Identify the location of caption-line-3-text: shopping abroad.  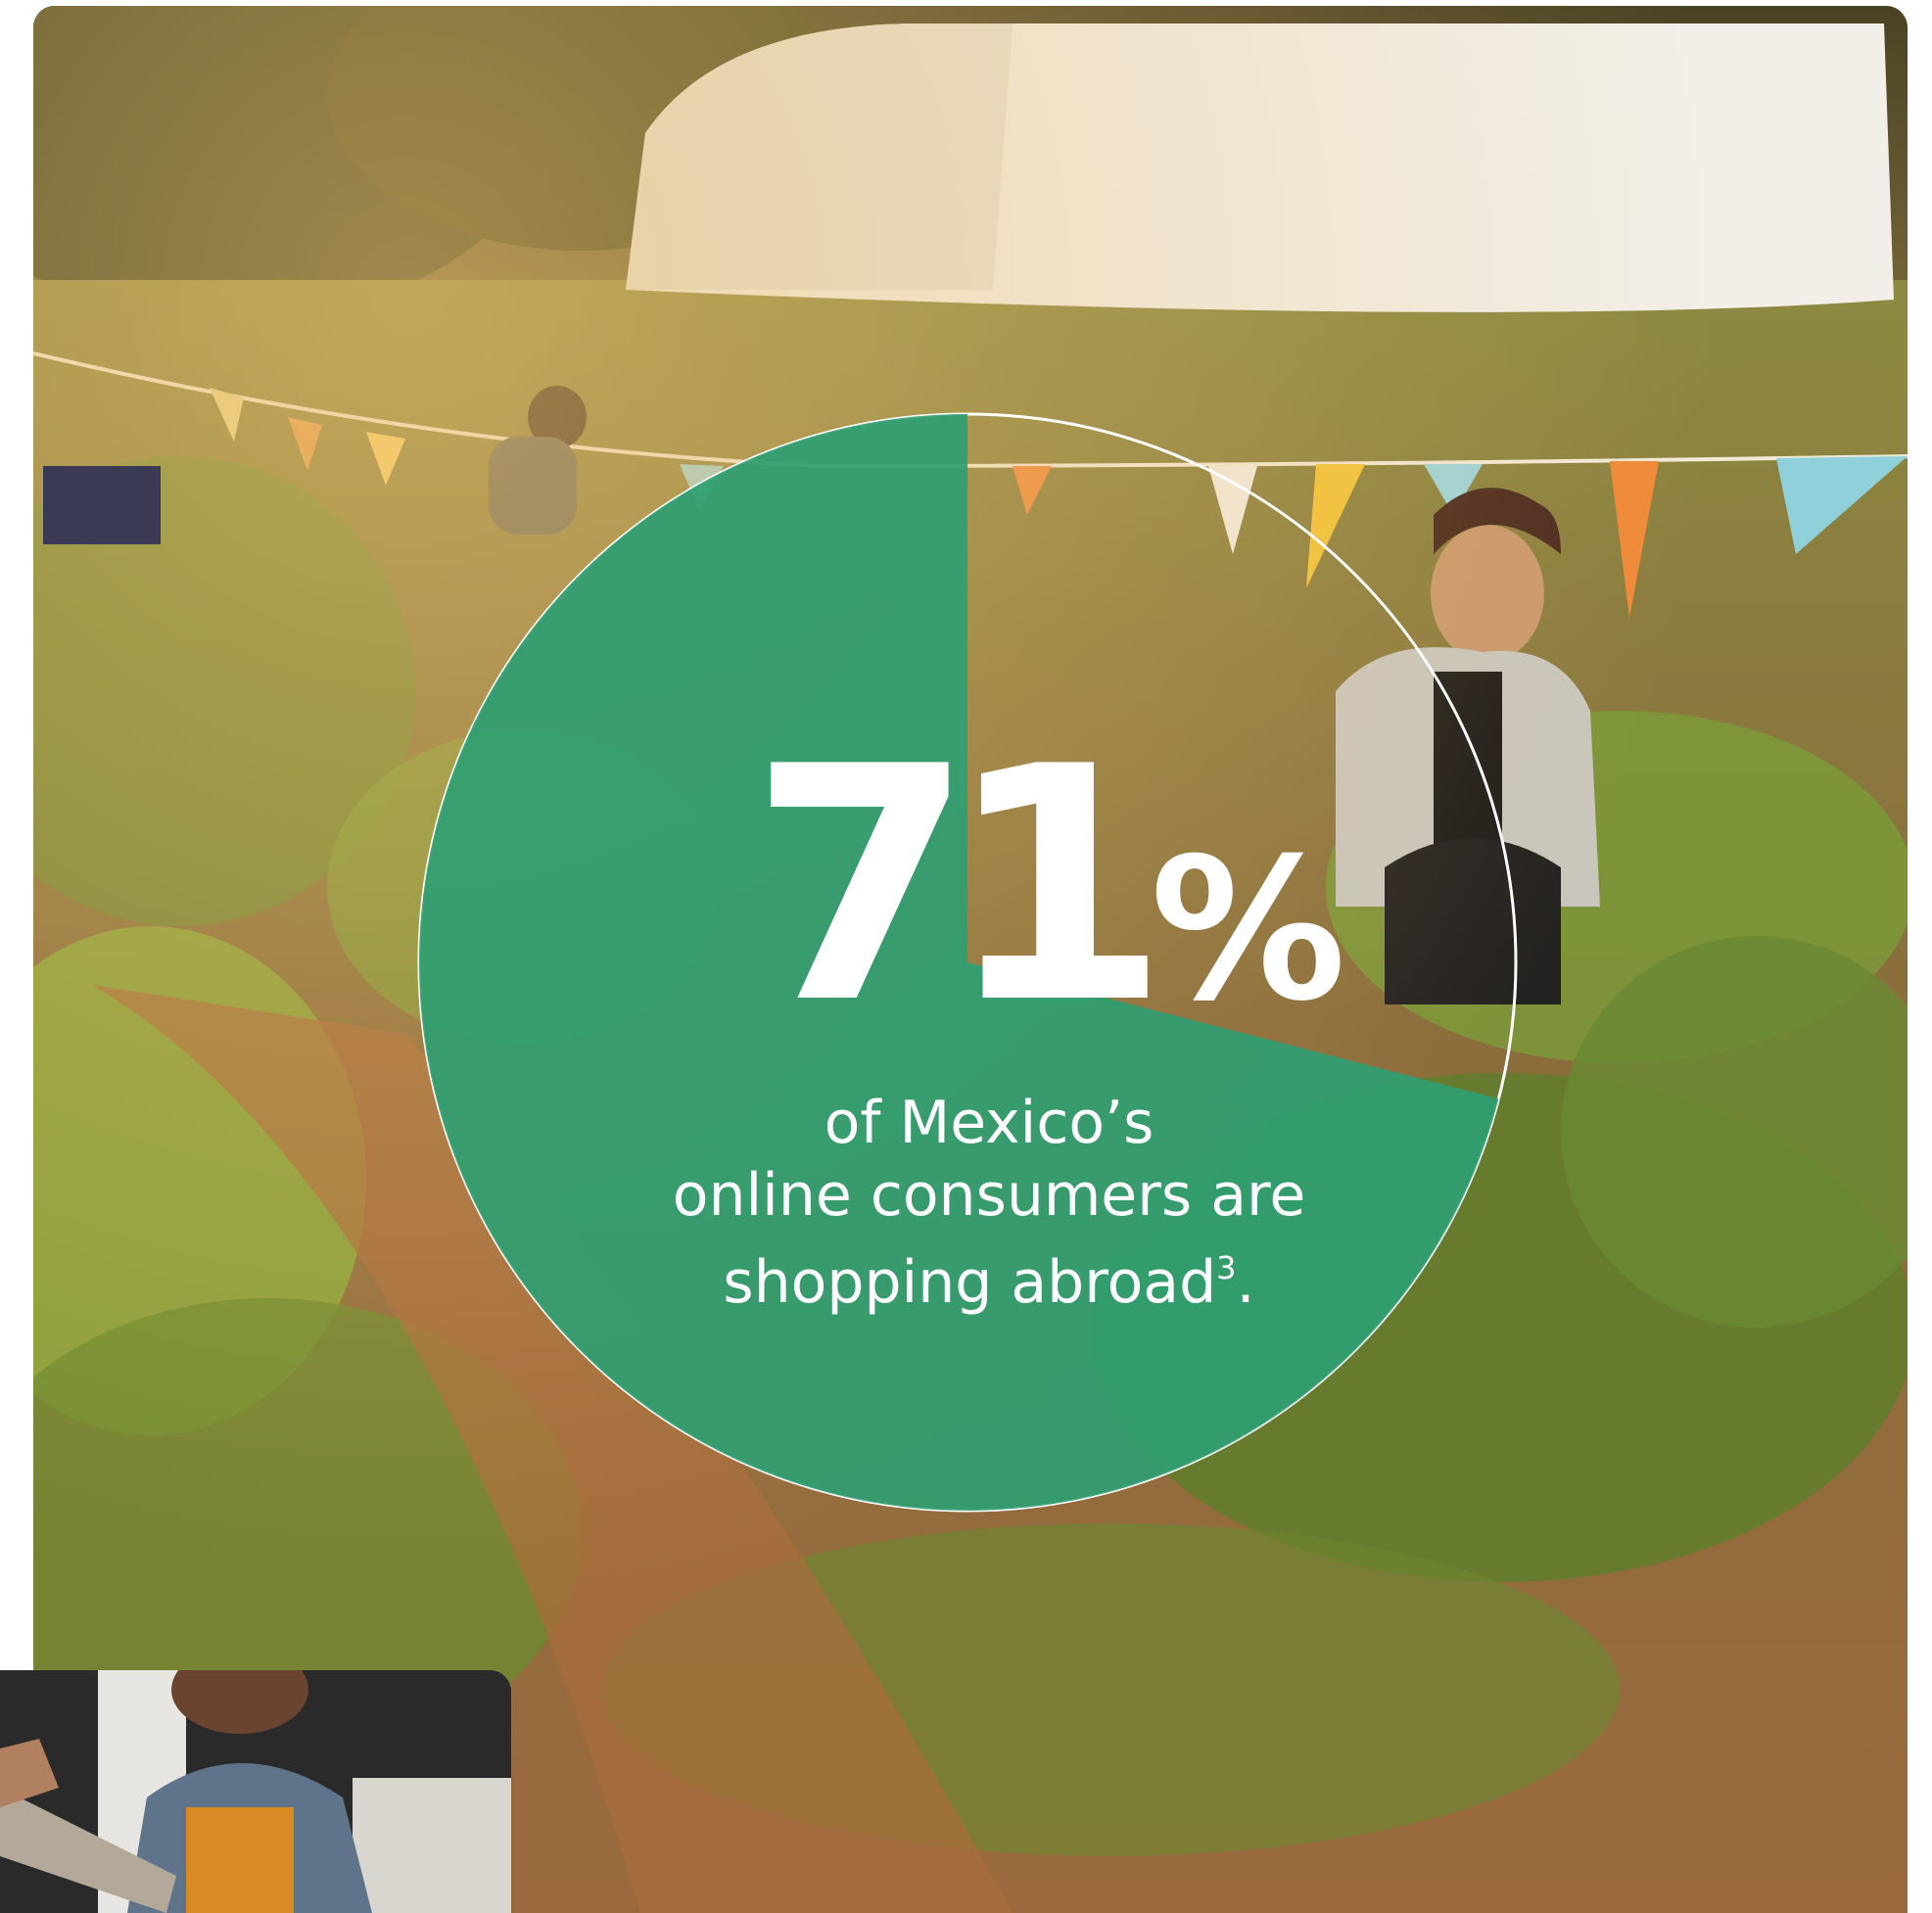
(970, 1282).